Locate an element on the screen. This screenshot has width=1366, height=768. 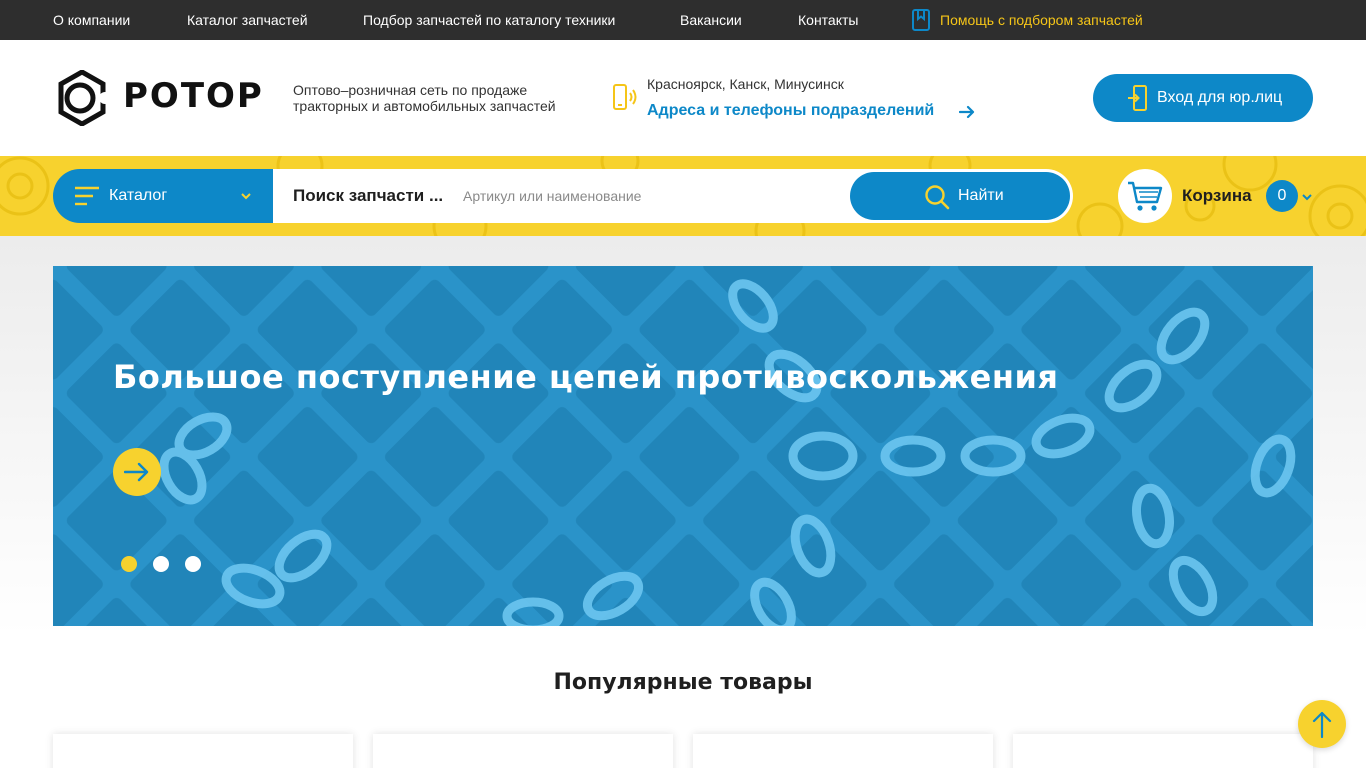
nav-vacancies: Вакансии is located at coordinates (711, 20).